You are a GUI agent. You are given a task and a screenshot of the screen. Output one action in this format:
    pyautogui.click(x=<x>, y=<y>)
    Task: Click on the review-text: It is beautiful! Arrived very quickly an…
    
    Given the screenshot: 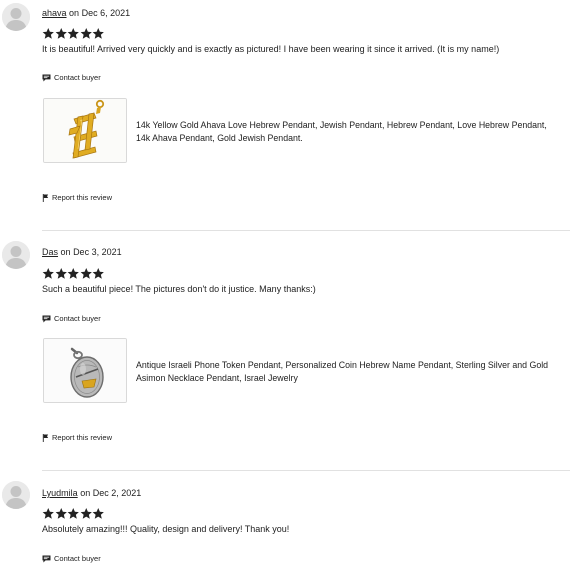 What is the action you would take?
    pyautogui.click(x=271, y=49)
    